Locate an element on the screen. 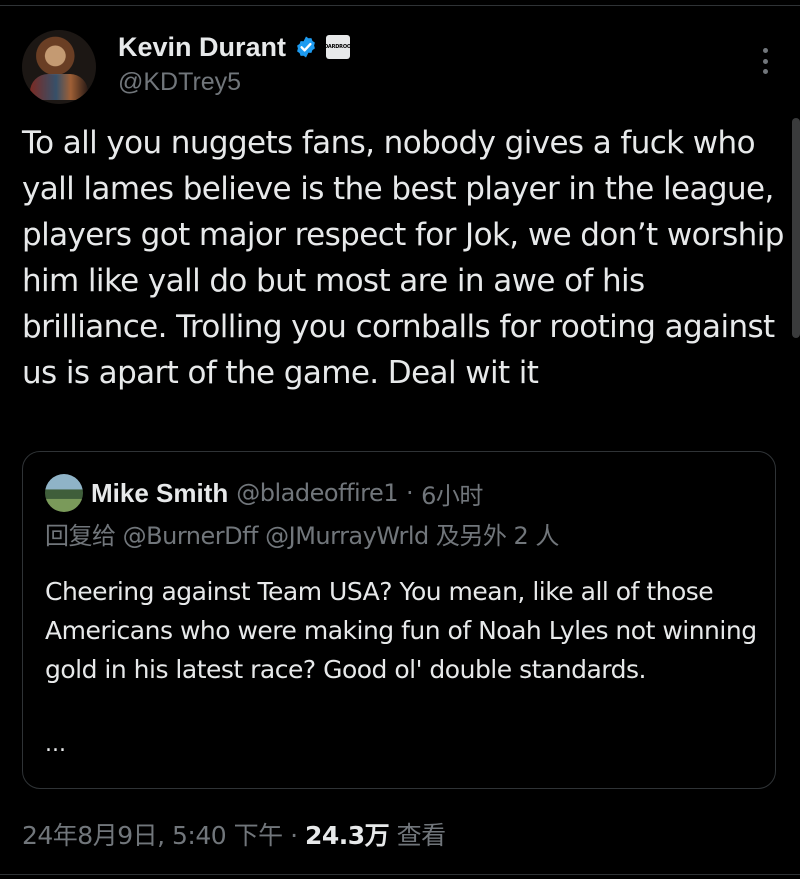  reply-mention: @JMurrayWrld is located at coordinates (347, 536).